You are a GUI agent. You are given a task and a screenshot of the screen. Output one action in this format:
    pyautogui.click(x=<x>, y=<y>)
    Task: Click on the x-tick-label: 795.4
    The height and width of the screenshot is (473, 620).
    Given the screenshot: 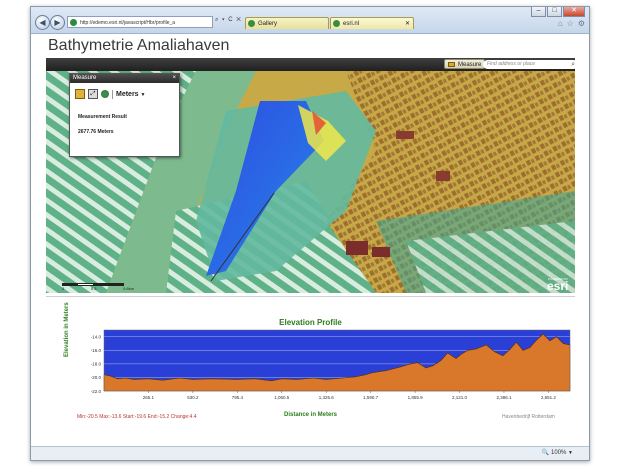 What is the action you would take?
    pyautogui.click(x=238, y=397)
    